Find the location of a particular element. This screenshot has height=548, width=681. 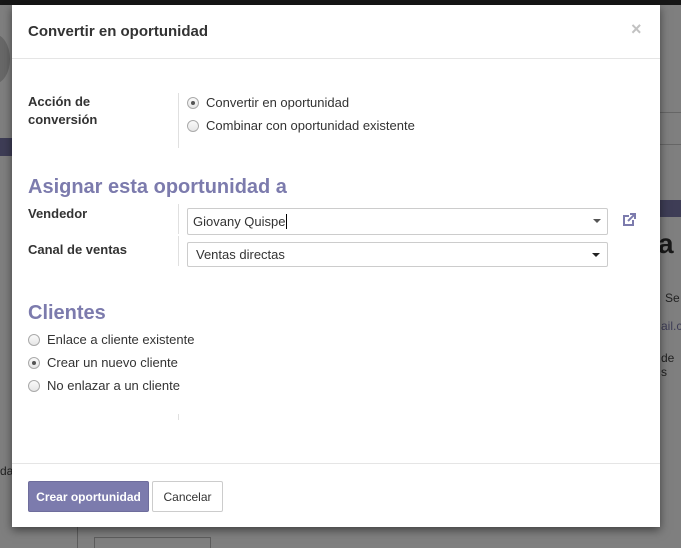

radio-no-client: No enlazar a un cliente is located at coordinates (104, 385).